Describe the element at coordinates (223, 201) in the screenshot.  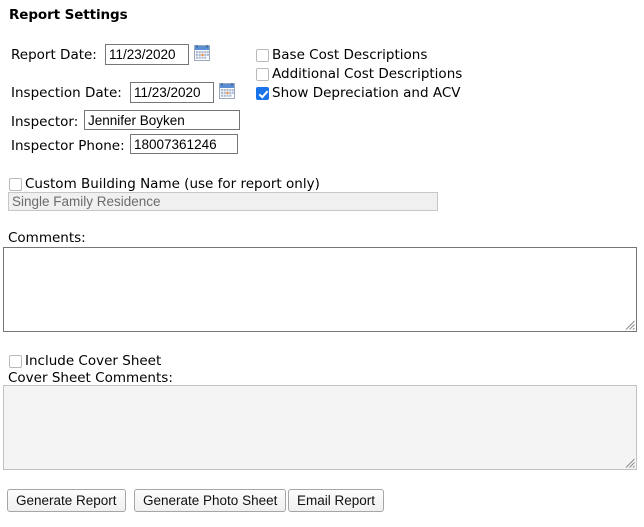
I see `custom-building-name-input` at that location.